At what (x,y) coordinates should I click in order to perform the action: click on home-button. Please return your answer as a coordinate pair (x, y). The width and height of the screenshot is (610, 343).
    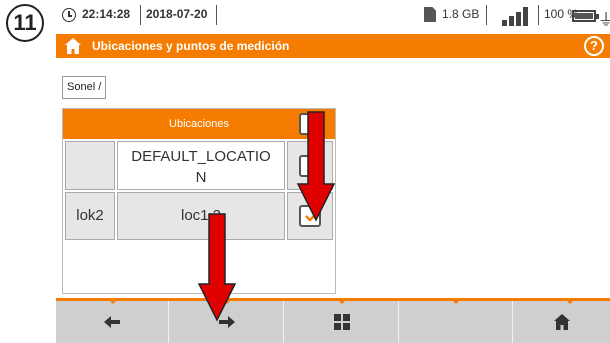
    Looking at the image, I should click on (562, 322).